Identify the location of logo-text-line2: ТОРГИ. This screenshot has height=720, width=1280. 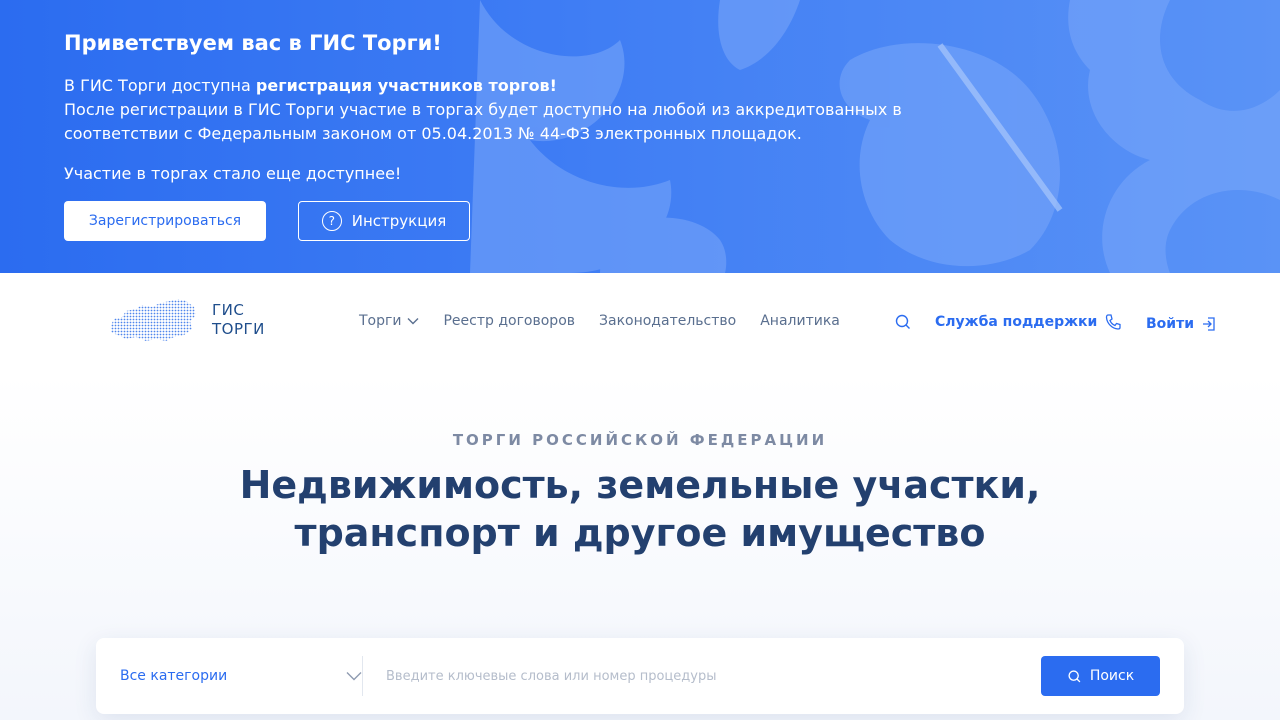
(238, 329).